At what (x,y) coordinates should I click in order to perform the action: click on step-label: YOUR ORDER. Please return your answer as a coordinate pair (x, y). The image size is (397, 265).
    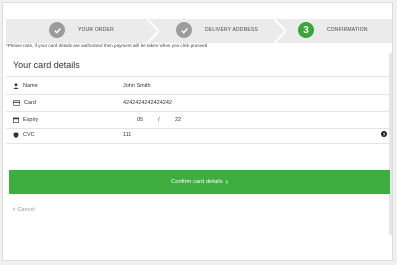
    Looking at the image, I should click on (96, 30).